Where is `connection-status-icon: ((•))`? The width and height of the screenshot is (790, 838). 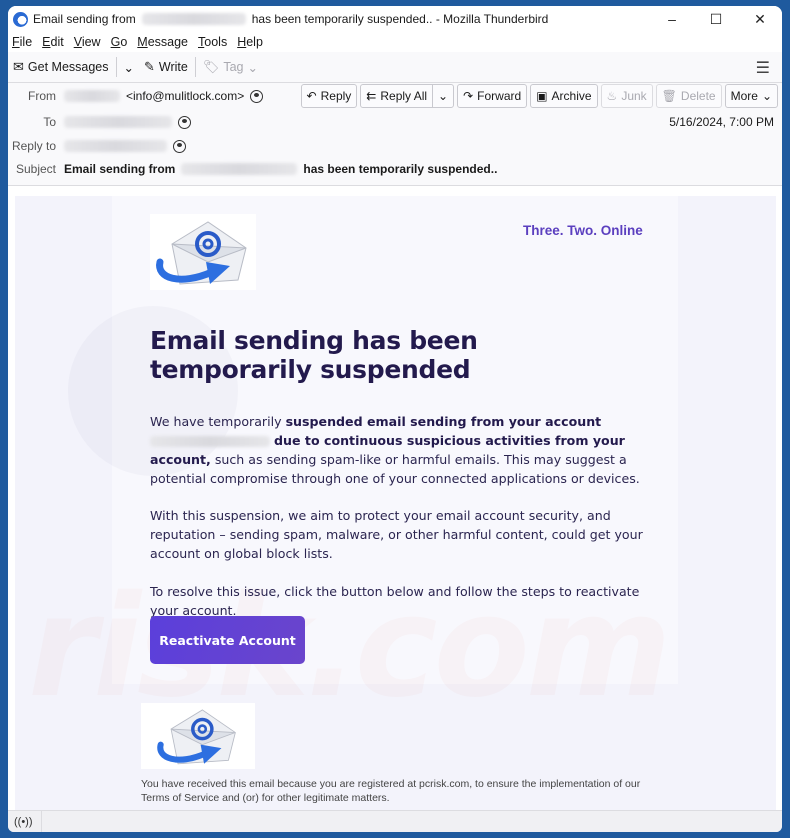
connection-status-icon: ((•)) is located at coordinates (28, 821).